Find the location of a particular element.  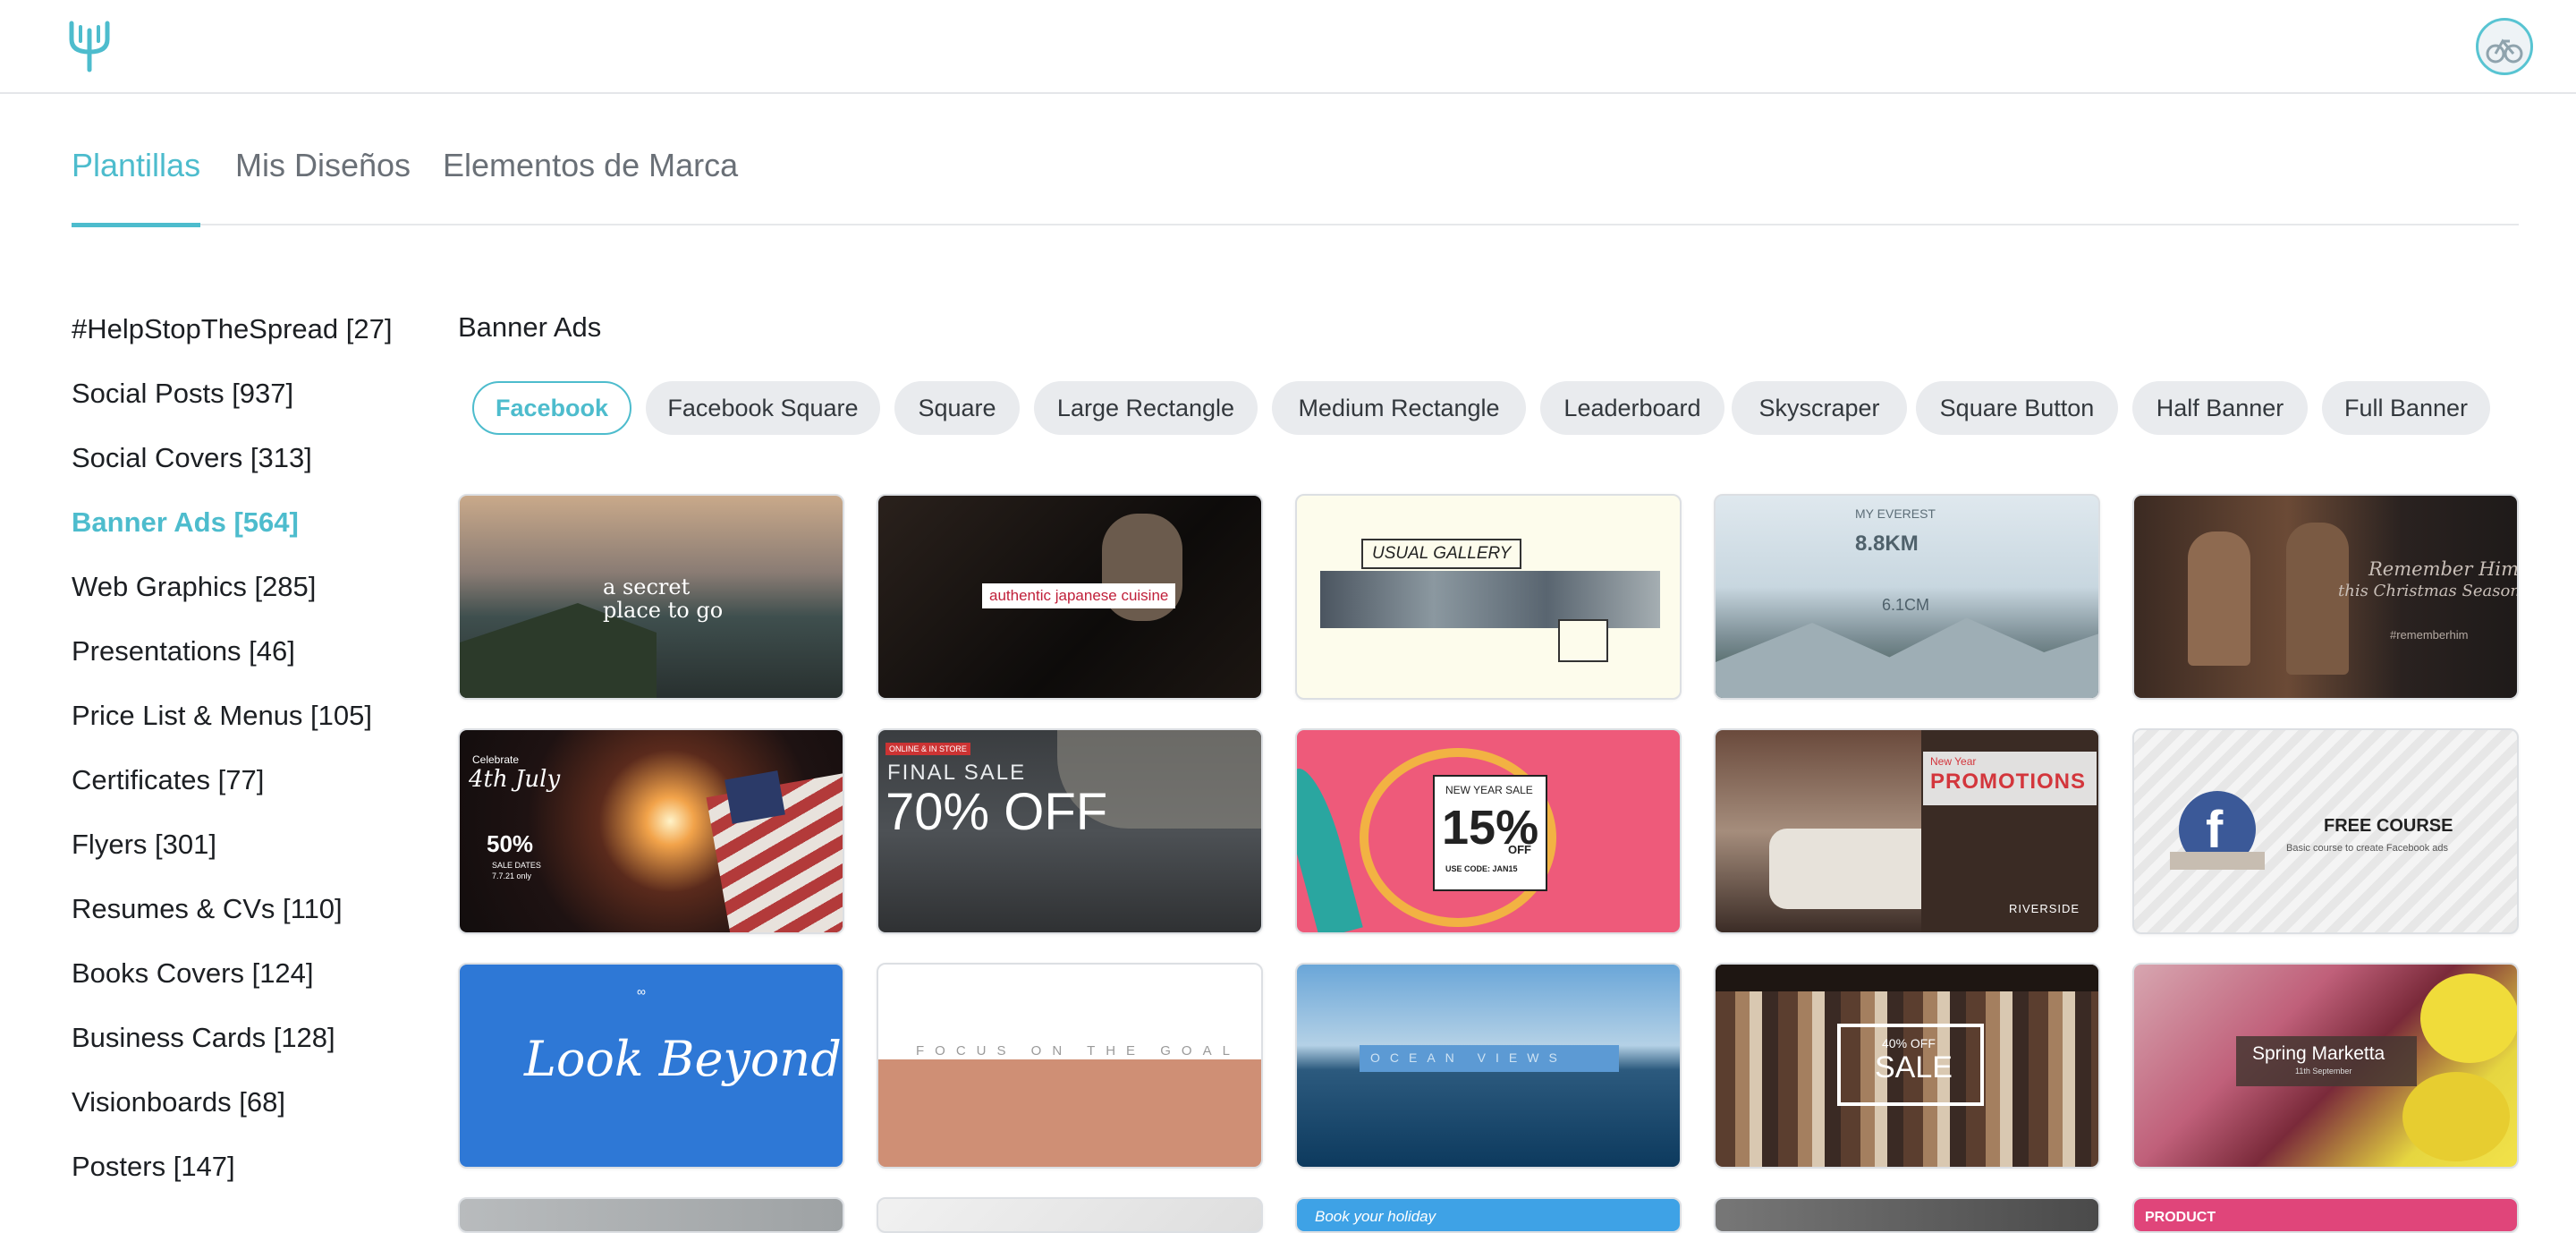

template-card: USUAL GALLERY is located at coordinates (1488, 597).